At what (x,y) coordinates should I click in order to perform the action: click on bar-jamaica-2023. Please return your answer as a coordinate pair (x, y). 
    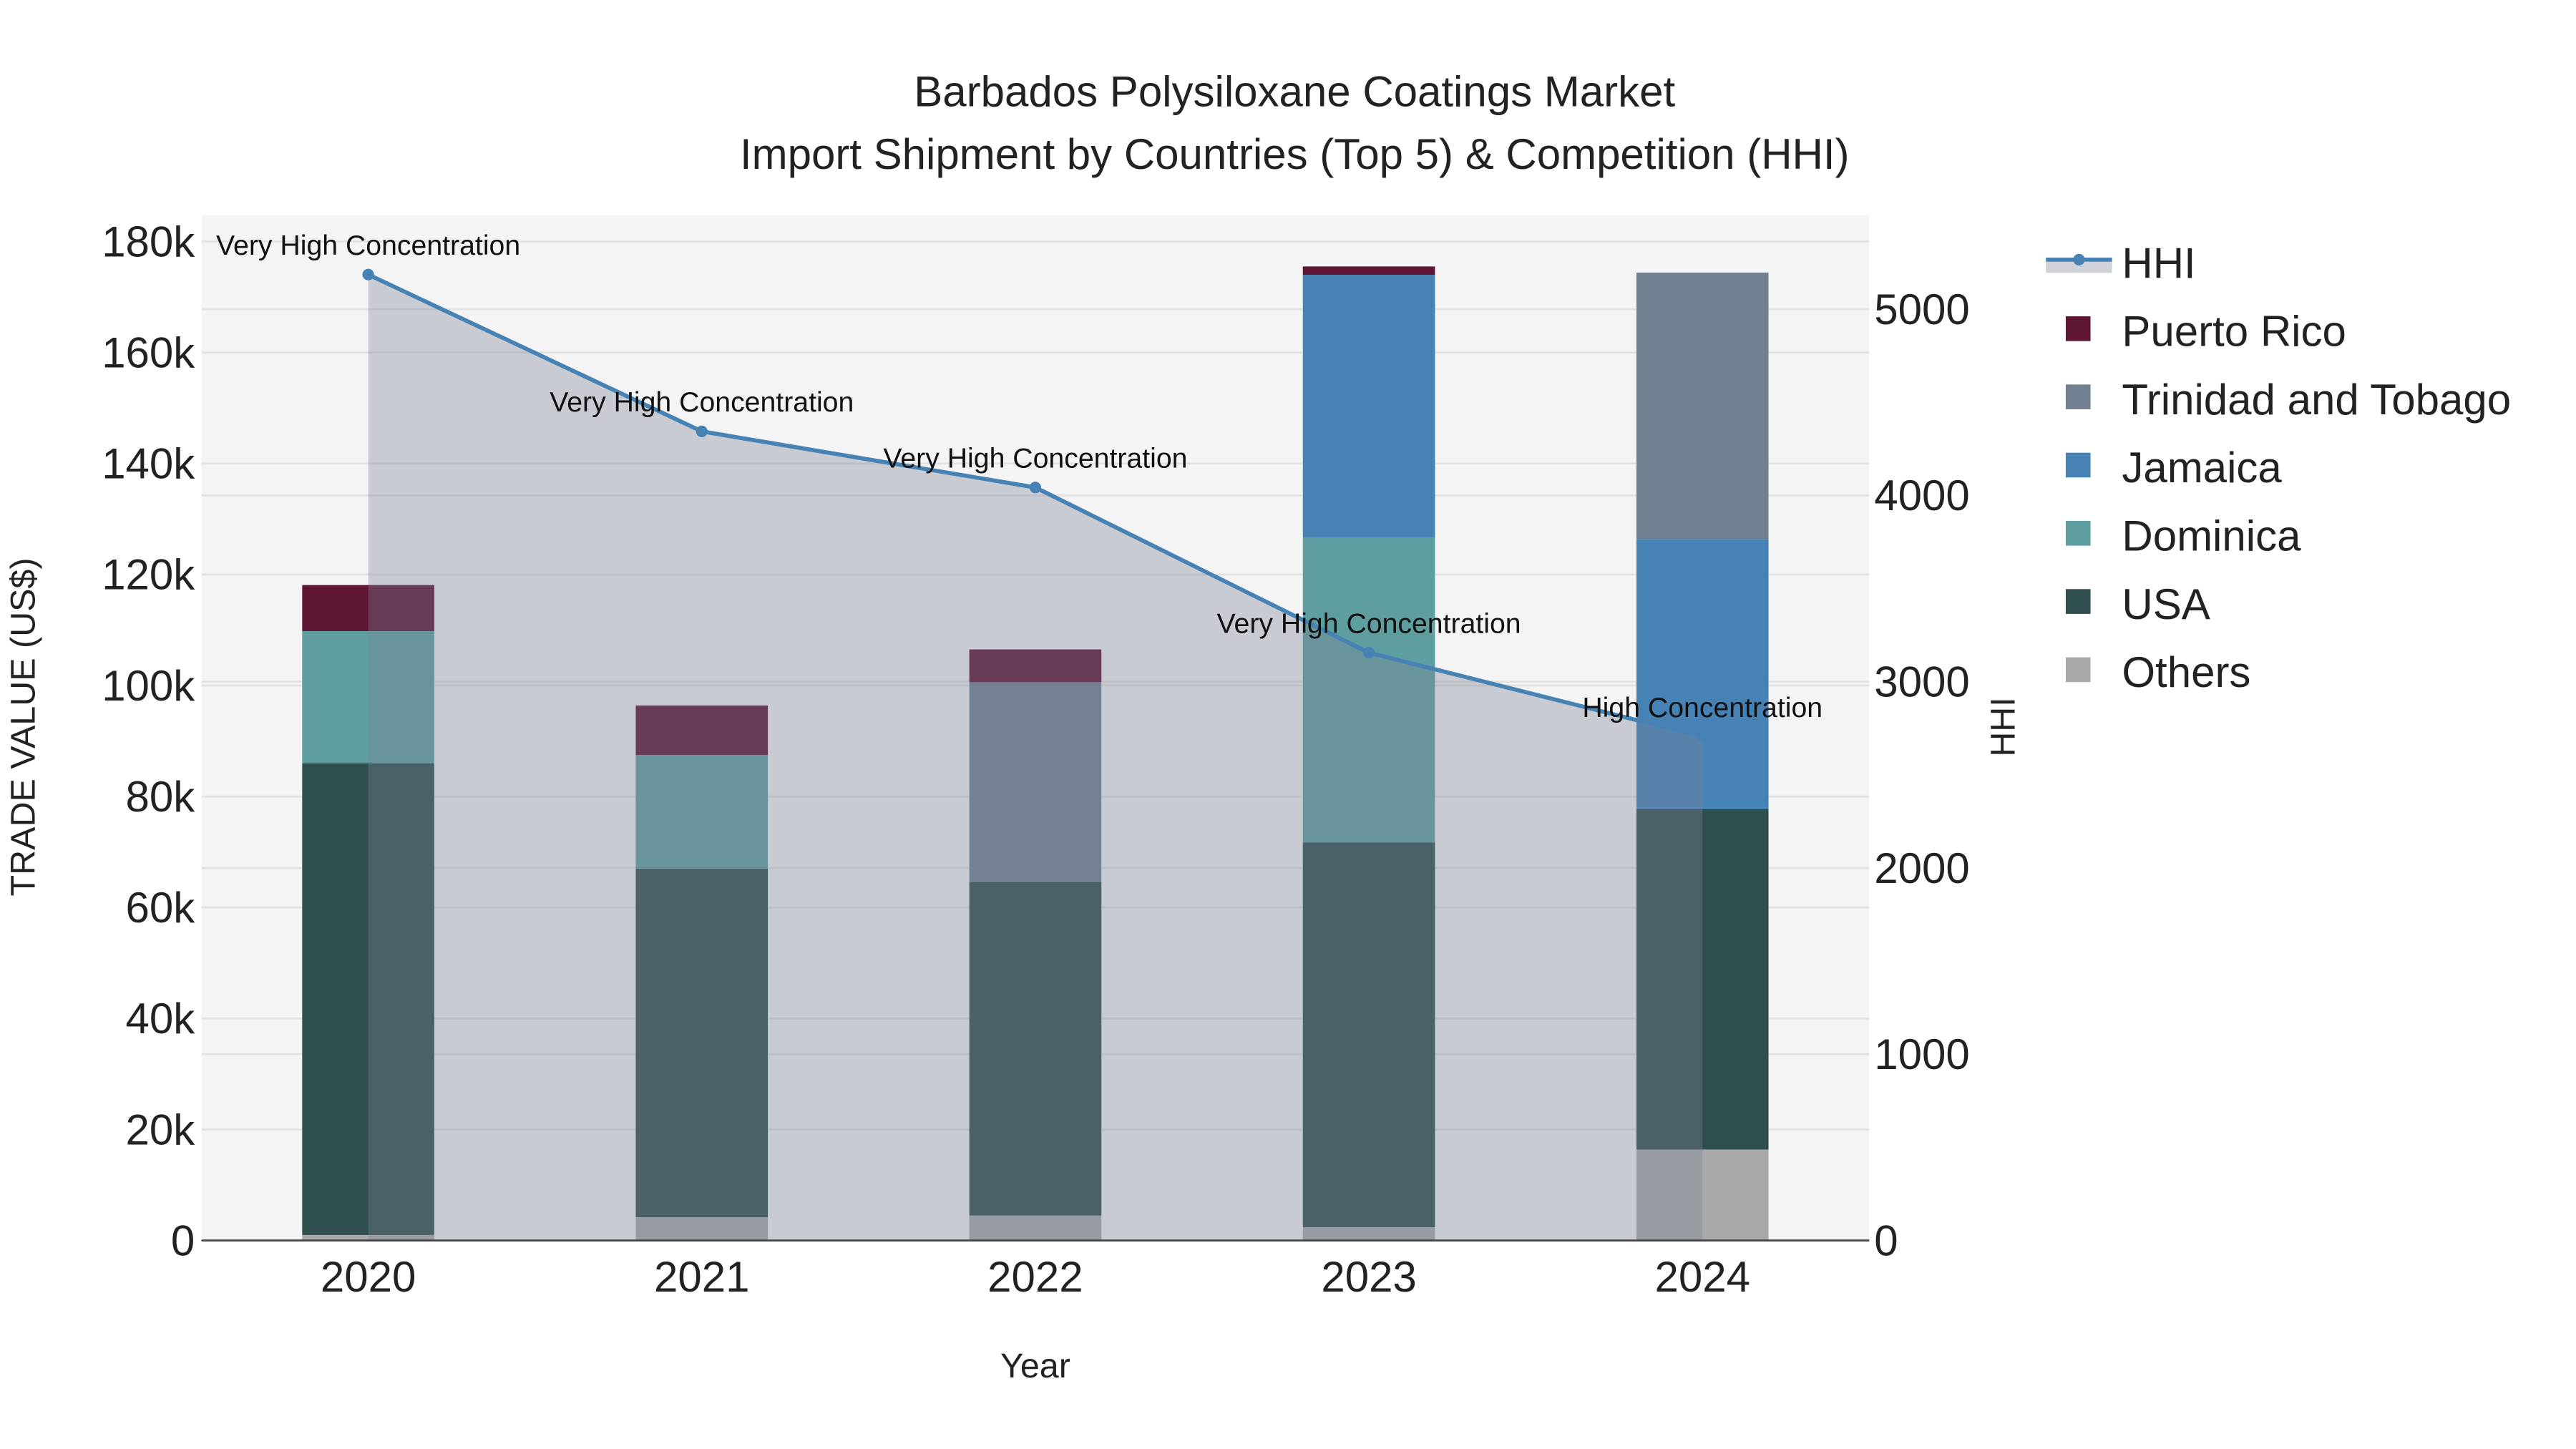
    Looking at the image, I should click on (1368, 406).